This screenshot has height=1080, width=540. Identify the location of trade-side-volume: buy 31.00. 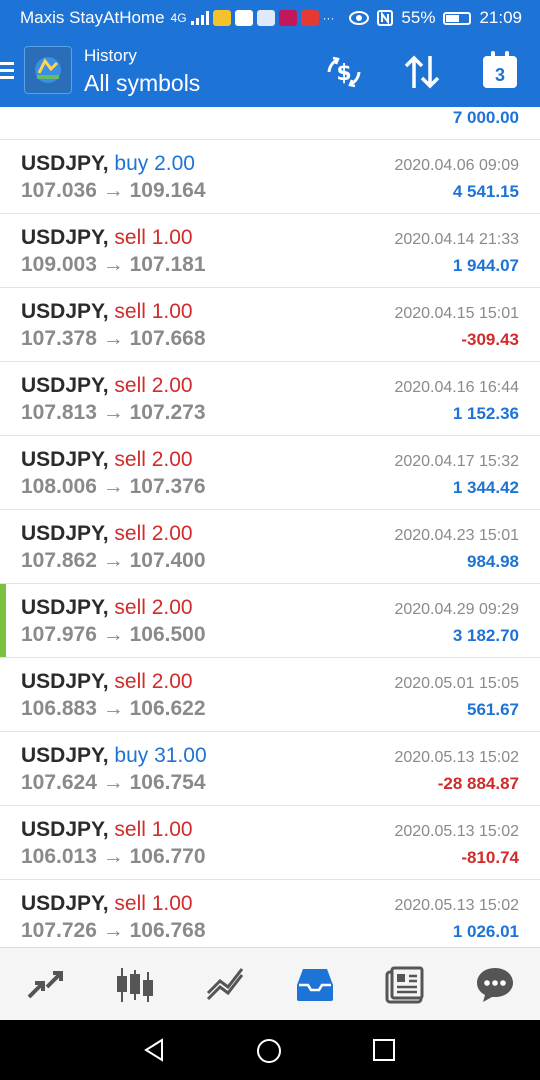
(160, 755).